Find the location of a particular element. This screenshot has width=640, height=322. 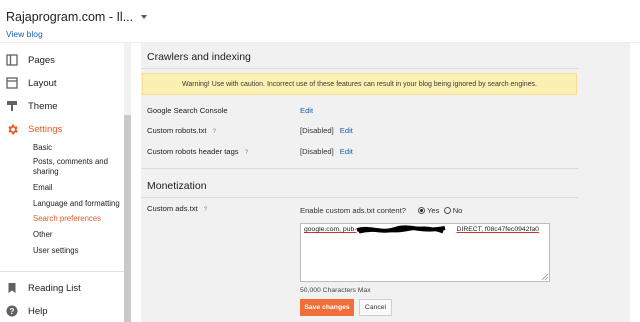

sub-item-posts-comments-sharing: Posts, comments and sharing is located at coordinates (78, 167).